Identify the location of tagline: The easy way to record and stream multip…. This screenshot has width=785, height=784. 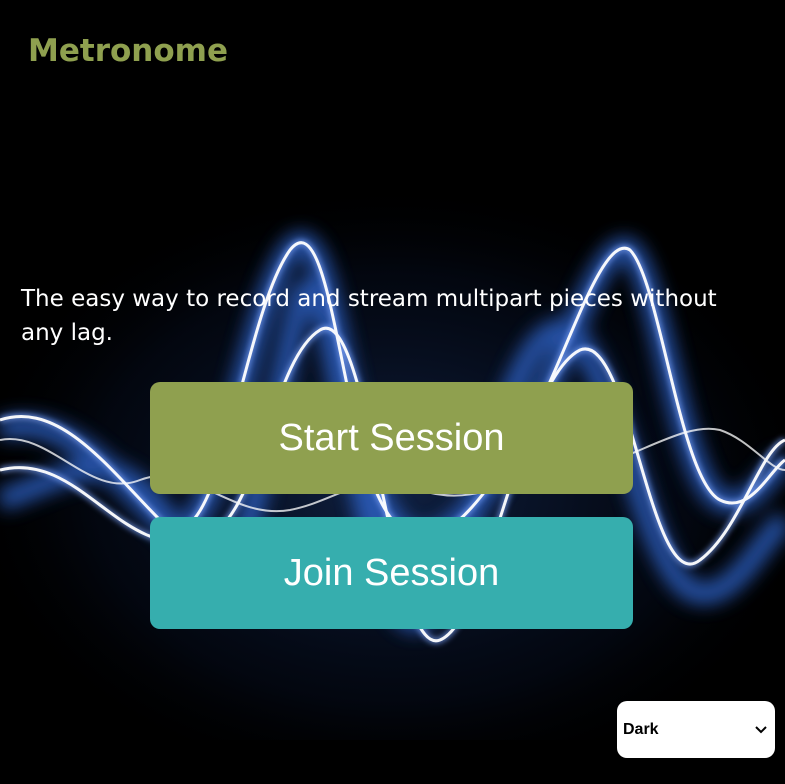
(369, 316).